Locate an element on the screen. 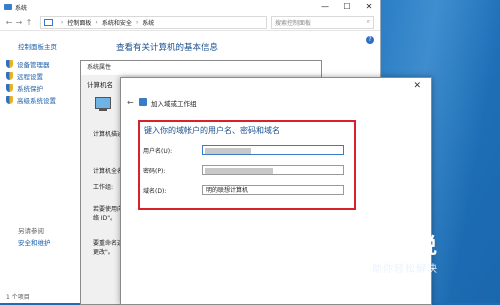 The width and height of the screenshot is (500, 305). username-label: 用户名(U): is located at coordinates (158, 151).